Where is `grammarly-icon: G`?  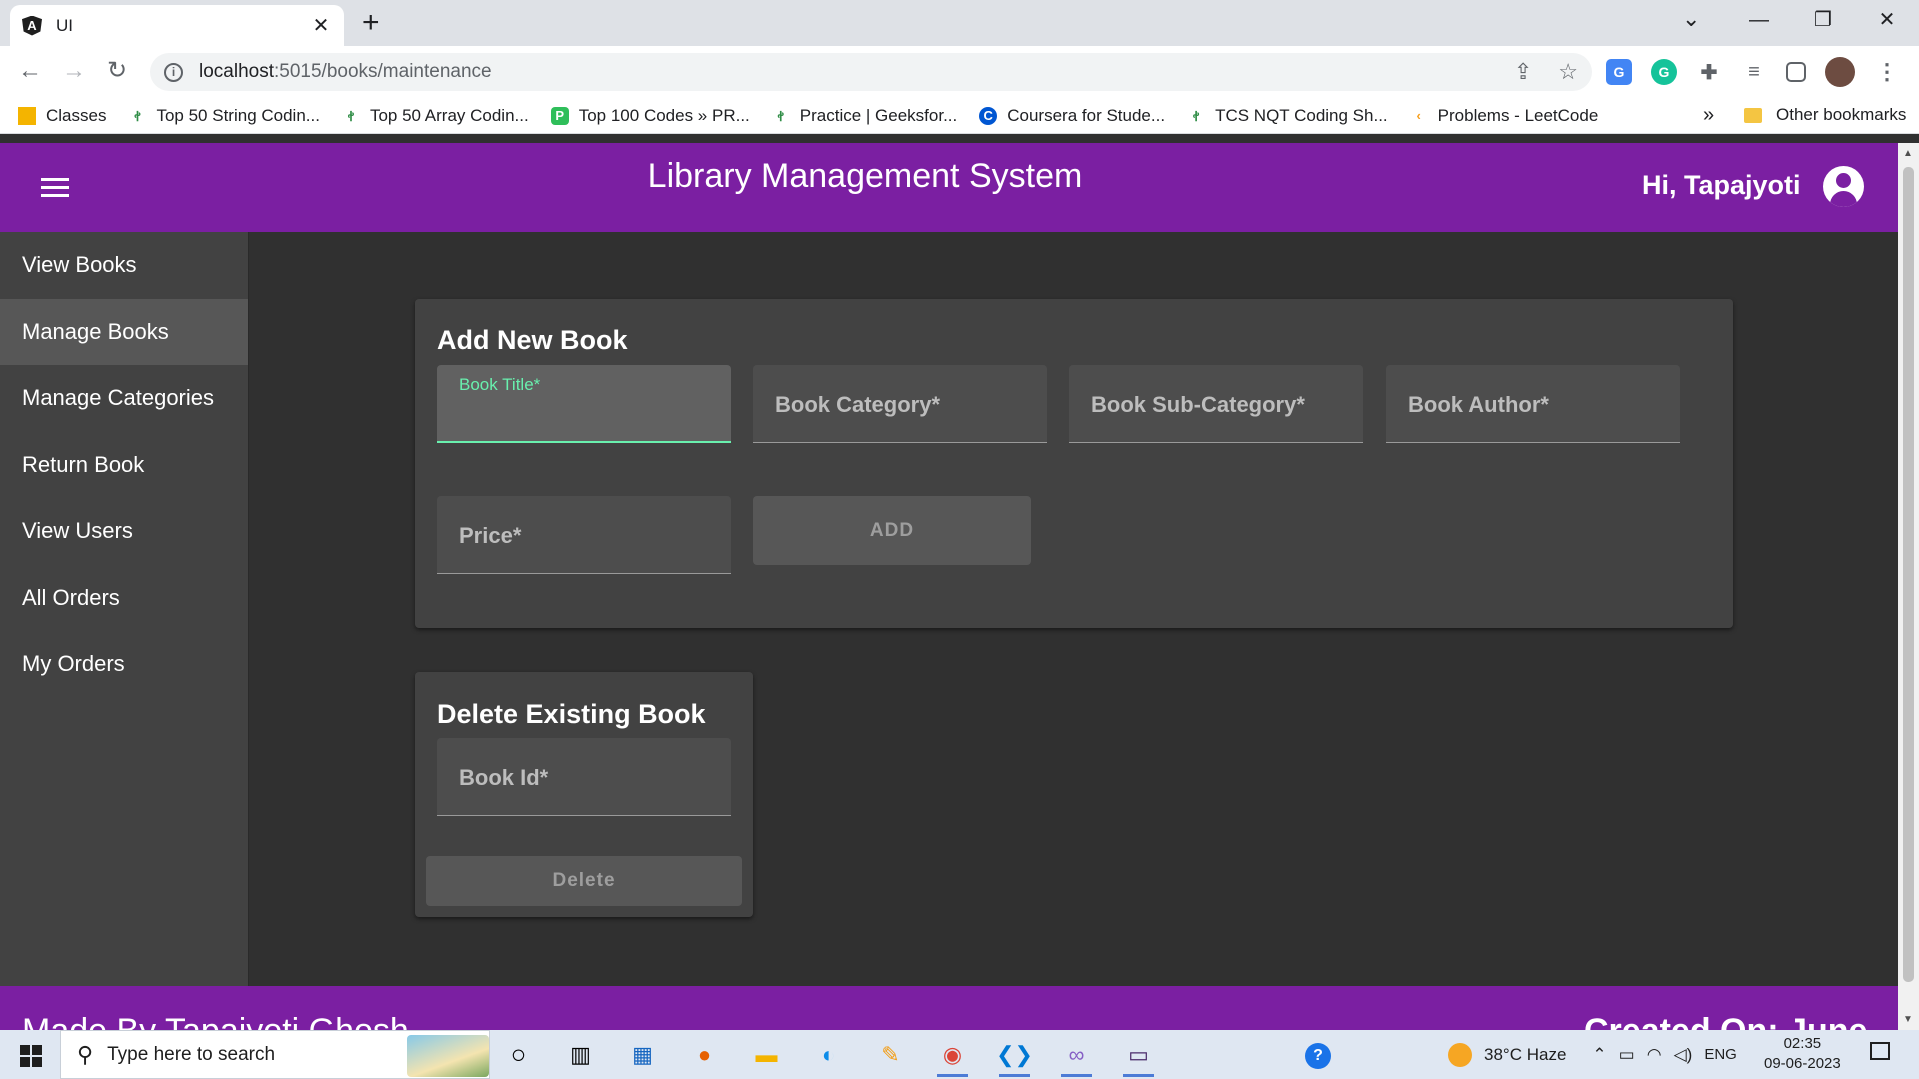 grammarly-icon: G is located at coordinates (1664, 72).